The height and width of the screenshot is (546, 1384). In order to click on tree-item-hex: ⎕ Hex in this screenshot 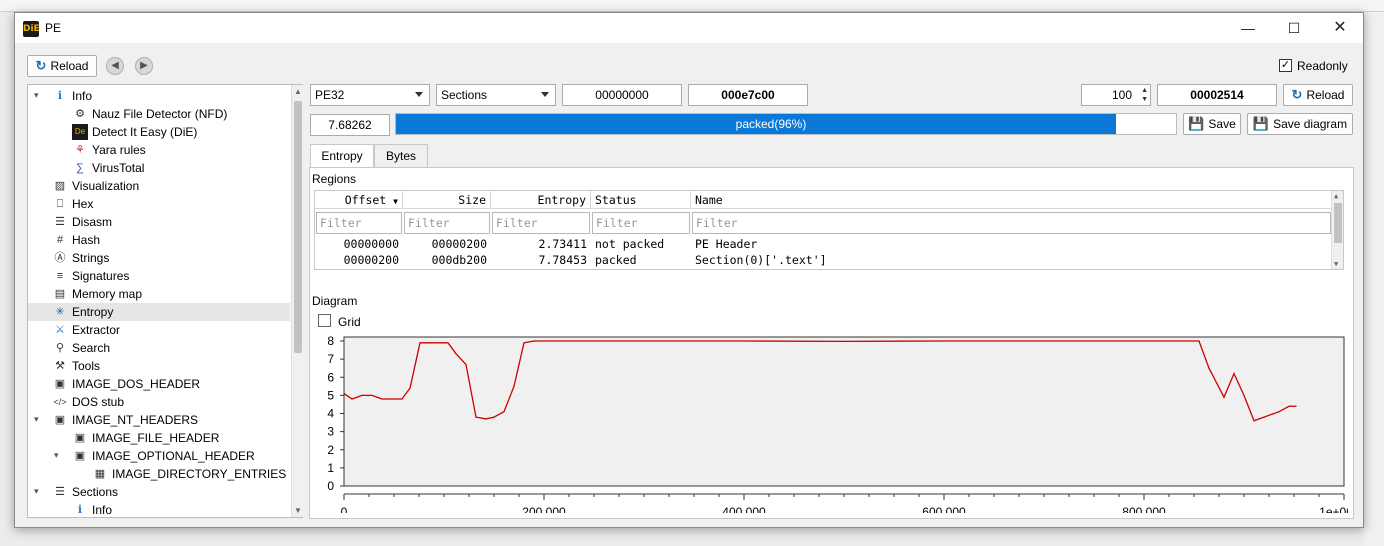, I will do `click(73, 204)`.